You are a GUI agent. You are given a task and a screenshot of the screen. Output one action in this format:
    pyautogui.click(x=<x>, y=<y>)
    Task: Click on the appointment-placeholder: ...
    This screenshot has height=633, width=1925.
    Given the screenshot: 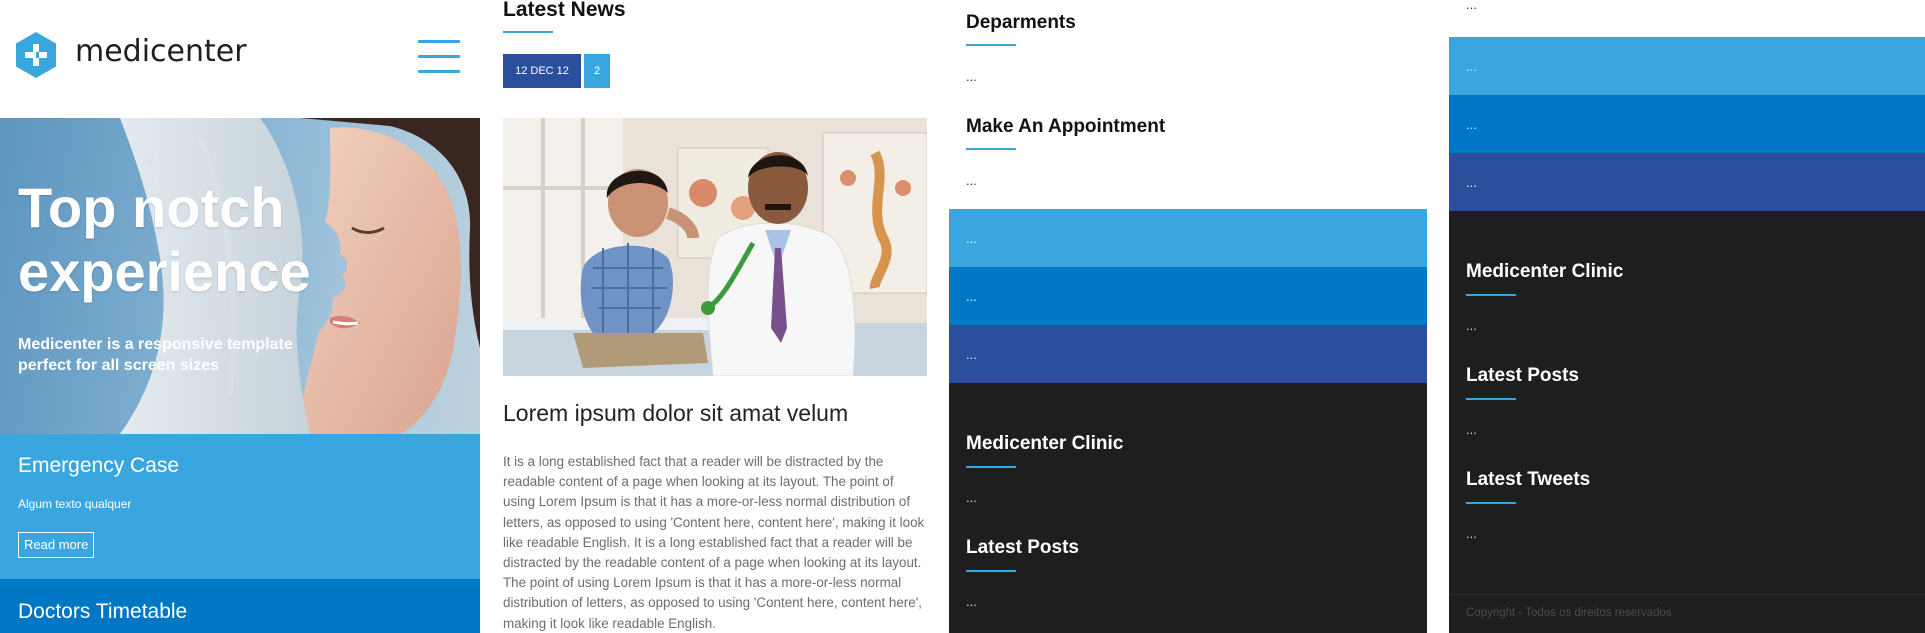 What is the action you would take?
    pyautogui.click(x=971, y=180)
    